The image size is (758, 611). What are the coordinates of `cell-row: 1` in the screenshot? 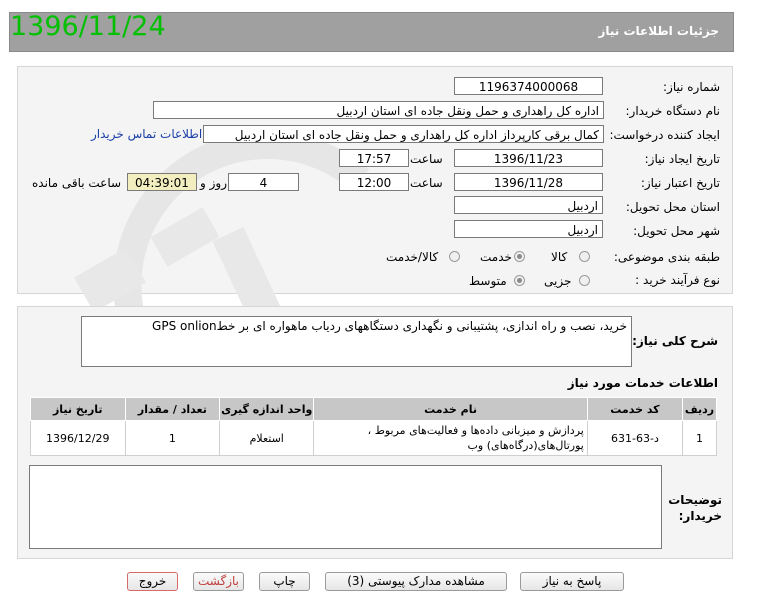 It's located at (699, 438).